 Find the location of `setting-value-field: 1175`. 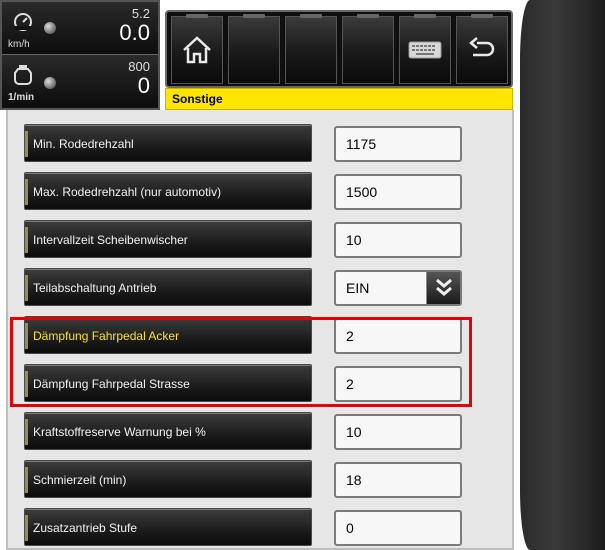

setting-value-field: 1175 is located at coordinates (398, 144).